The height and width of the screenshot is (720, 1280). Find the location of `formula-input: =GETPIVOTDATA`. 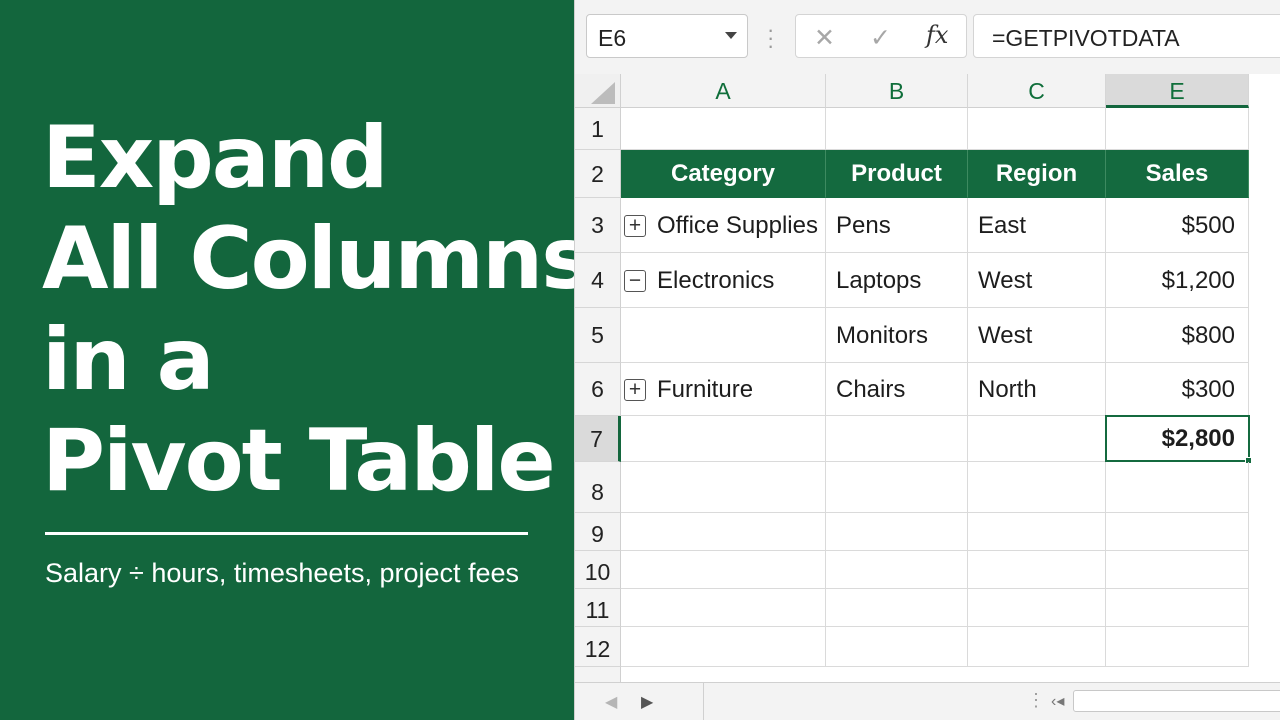

formula-input: =GETPIVOTDATA is located at coordinates (1126, 36).